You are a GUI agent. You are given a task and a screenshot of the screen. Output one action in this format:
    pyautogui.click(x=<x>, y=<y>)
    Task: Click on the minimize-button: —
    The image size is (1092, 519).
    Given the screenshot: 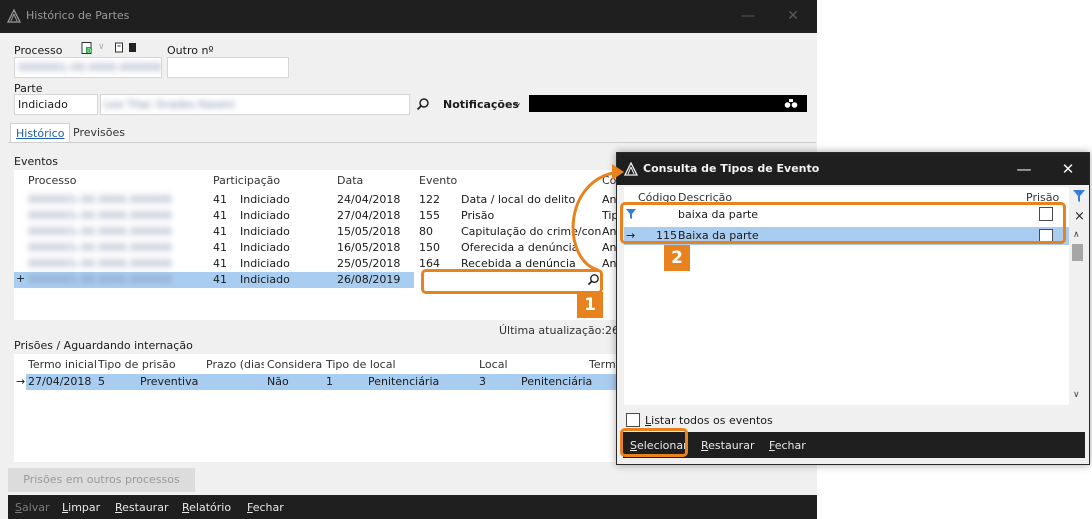 What is the action you would take?
    pyautogui.click(x=748, y=16)
    